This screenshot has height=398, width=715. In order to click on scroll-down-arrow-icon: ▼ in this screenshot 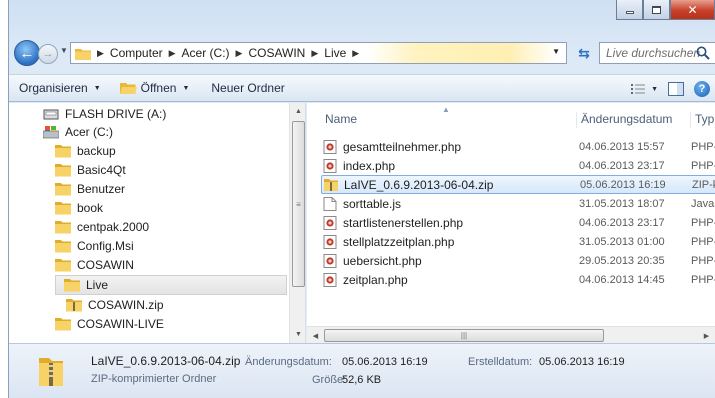, I will do `click(297, 334)`.